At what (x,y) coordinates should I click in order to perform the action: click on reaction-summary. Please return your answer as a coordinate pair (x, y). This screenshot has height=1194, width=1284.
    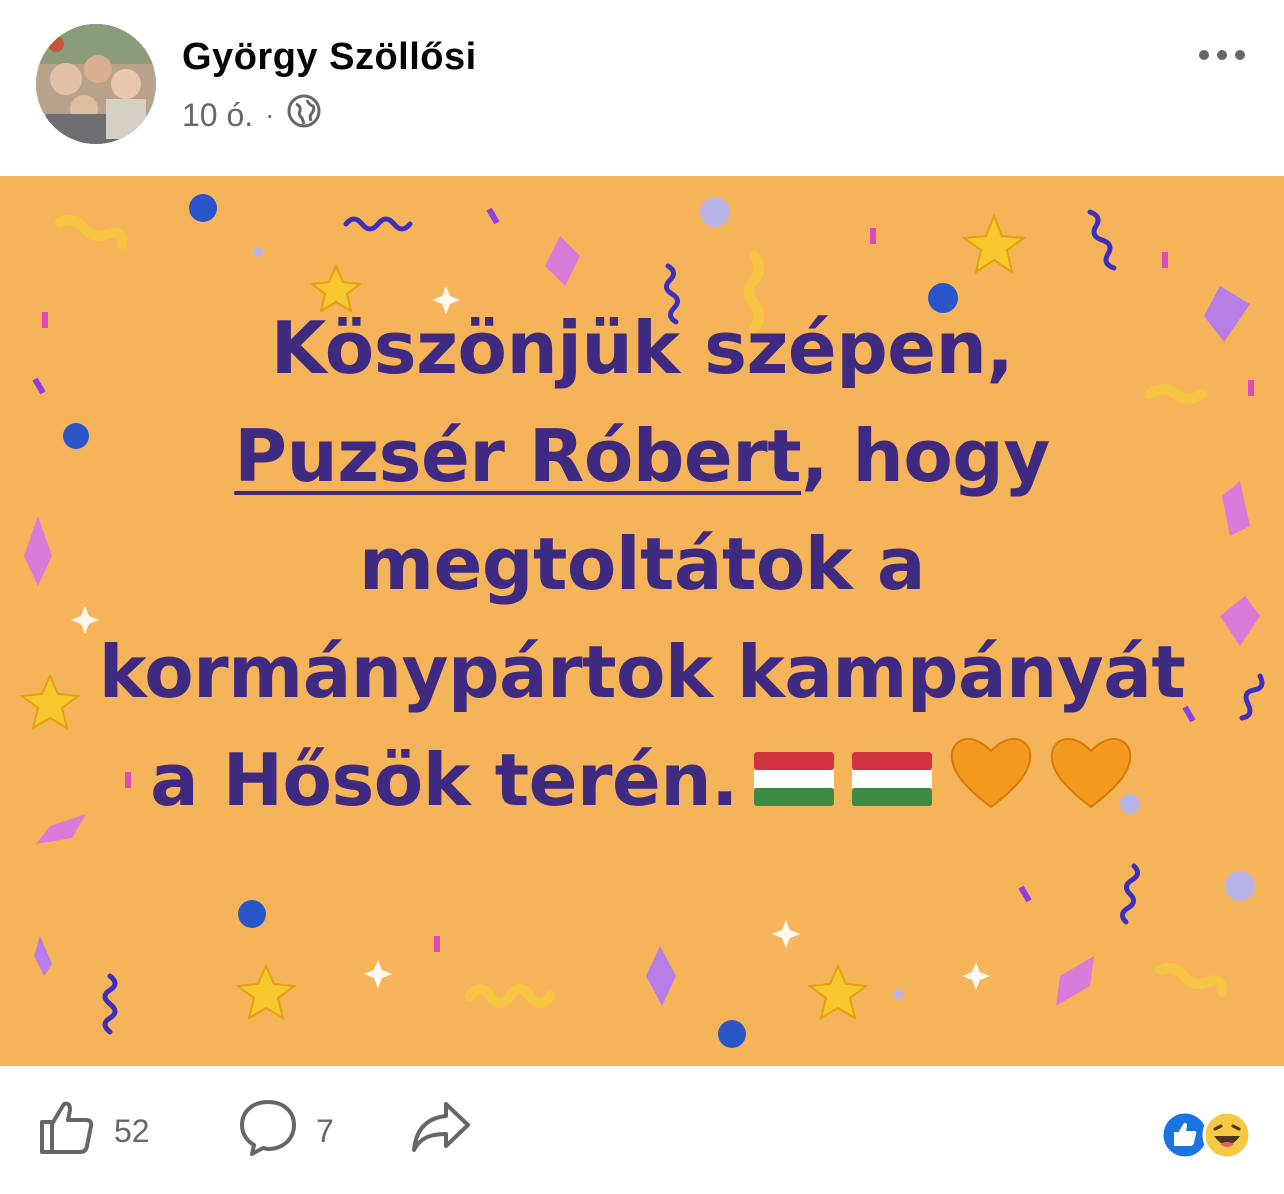
    Looking at the image, I should click on (1206, 1137).